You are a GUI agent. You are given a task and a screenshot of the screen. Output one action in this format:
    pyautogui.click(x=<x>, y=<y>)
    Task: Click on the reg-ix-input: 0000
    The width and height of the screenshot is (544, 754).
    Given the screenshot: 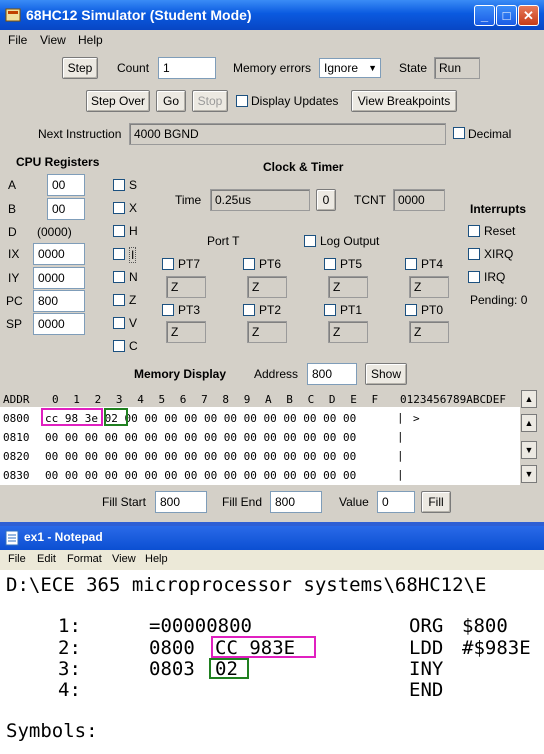 What is the action you would take?
    pyautogui.click(x=59, y=254)
    